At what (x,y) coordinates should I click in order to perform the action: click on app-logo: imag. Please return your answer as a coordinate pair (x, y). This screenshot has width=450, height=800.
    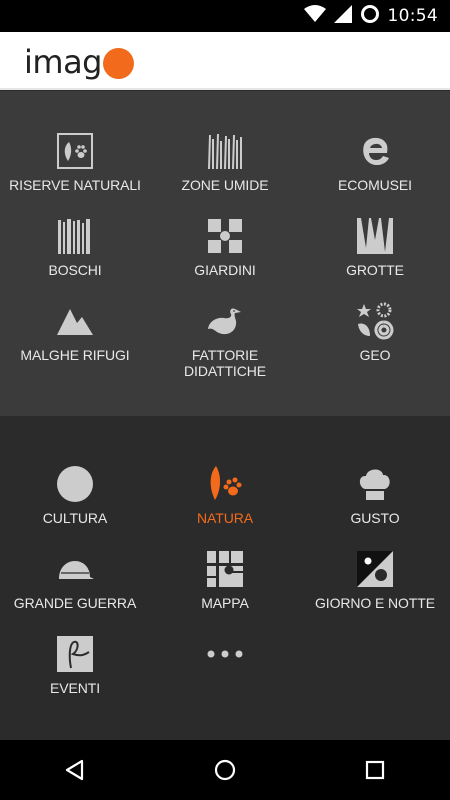
    Looking at the image, I should click on (79, 62).